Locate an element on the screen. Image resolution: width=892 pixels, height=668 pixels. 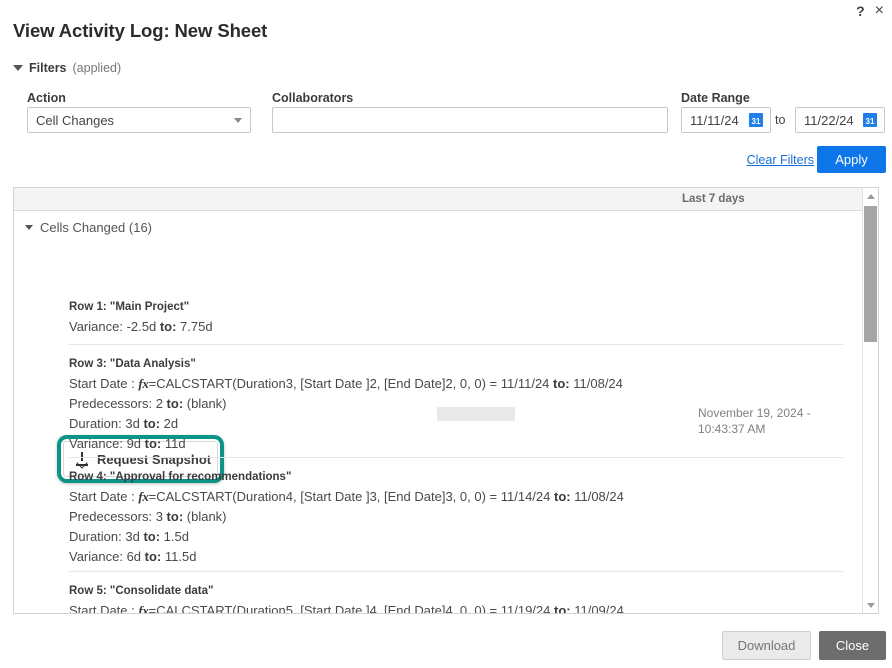
filters-header: Filters (applied) is located at coordinates (67, 68).